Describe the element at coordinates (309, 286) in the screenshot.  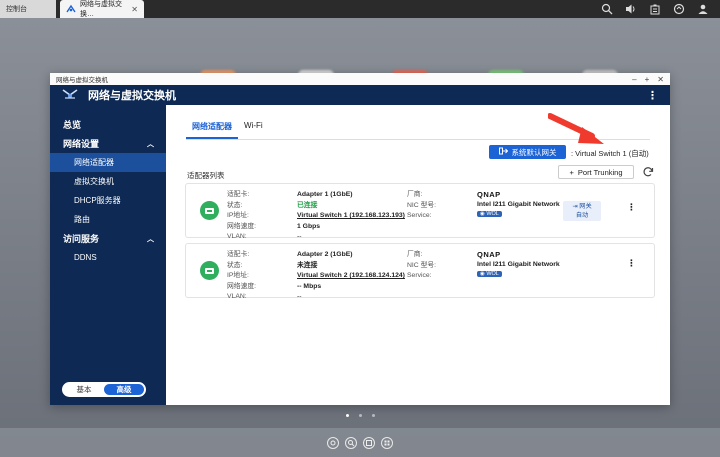
I see `adapter-speed: -- Mbps` at that location.